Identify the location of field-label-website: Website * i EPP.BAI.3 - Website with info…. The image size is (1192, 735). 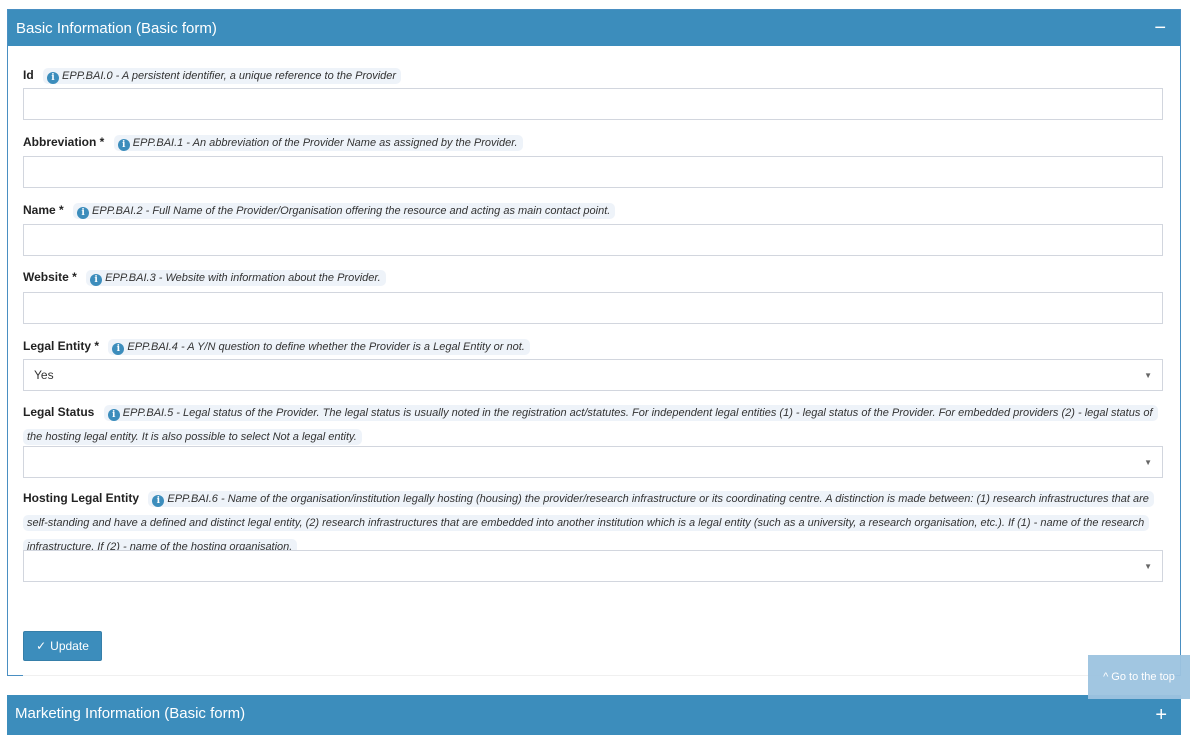
(593, 278).